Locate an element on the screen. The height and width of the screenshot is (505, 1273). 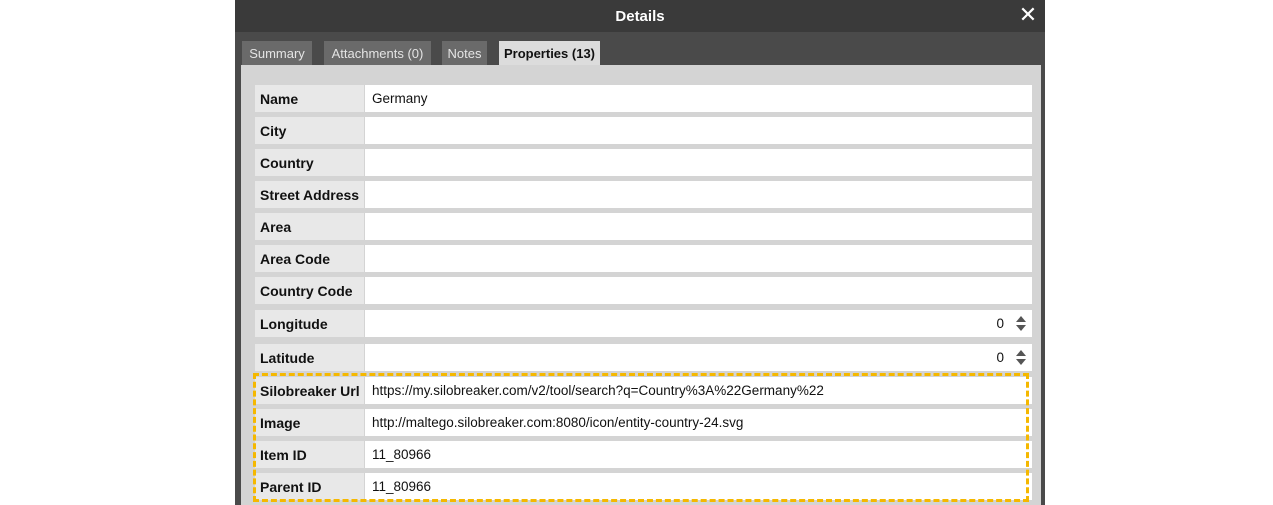
property-row-street-address: Street Address is located at coordinates (643, 194).